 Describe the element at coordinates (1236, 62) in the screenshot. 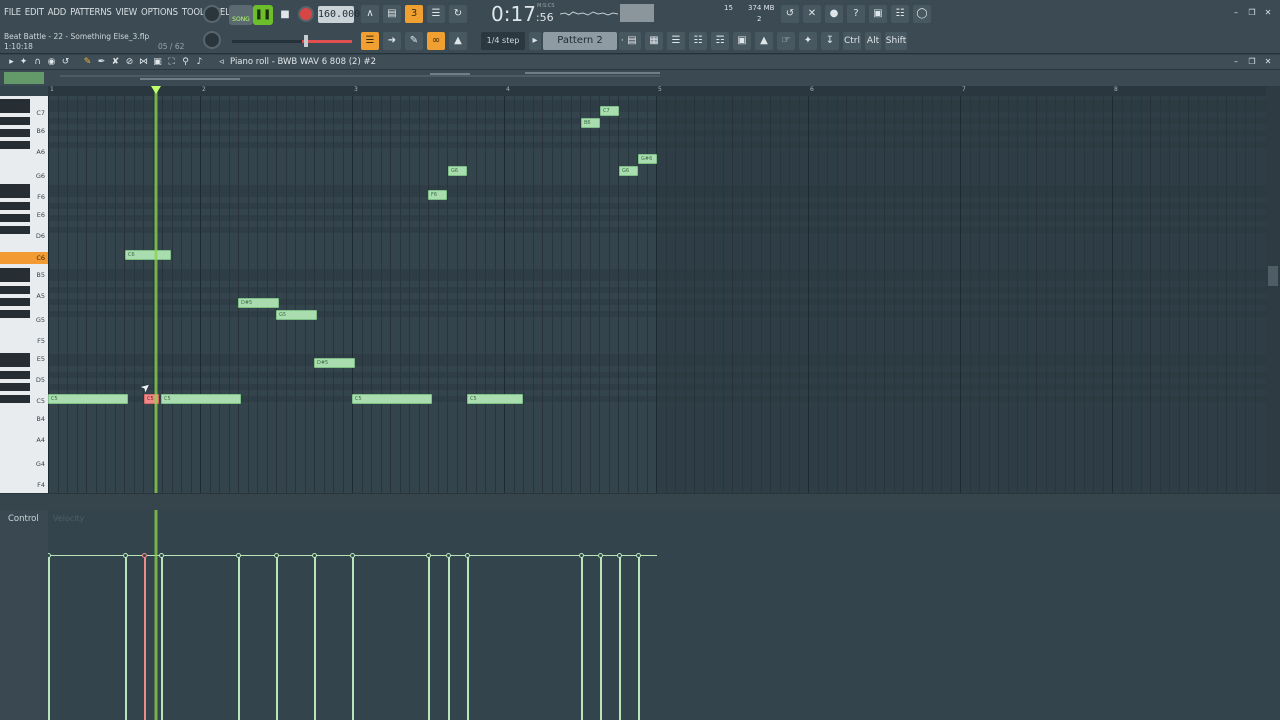

I see `pr-minimize-icon: –` at that location.